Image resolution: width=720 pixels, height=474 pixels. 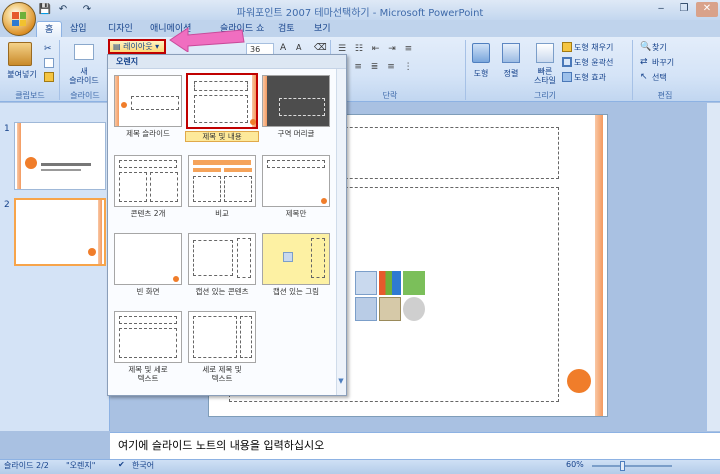 I want to click on insert-content-icons, so click(x=390, y=296).